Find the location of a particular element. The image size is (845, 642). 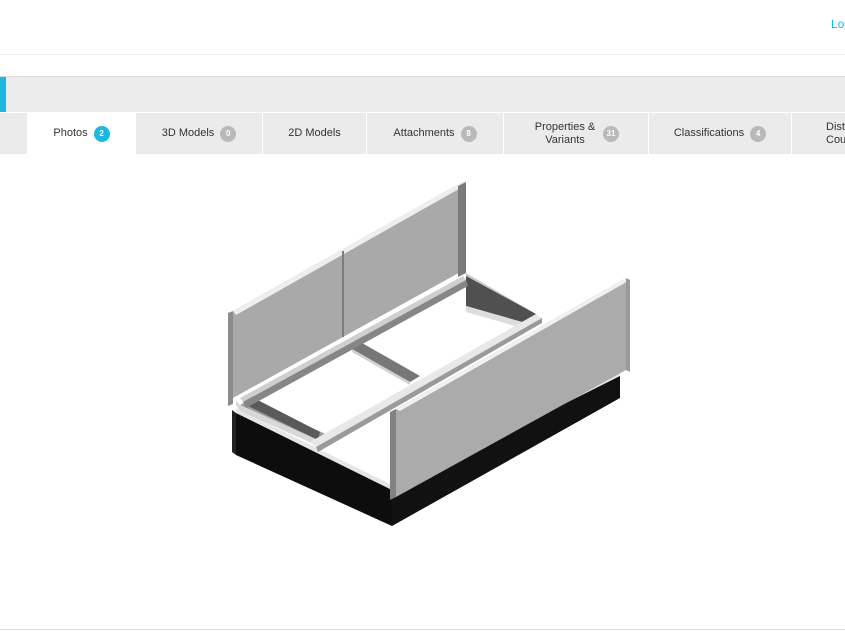

tab-attachments-label: Attachments is located at coordinates (424, 133).